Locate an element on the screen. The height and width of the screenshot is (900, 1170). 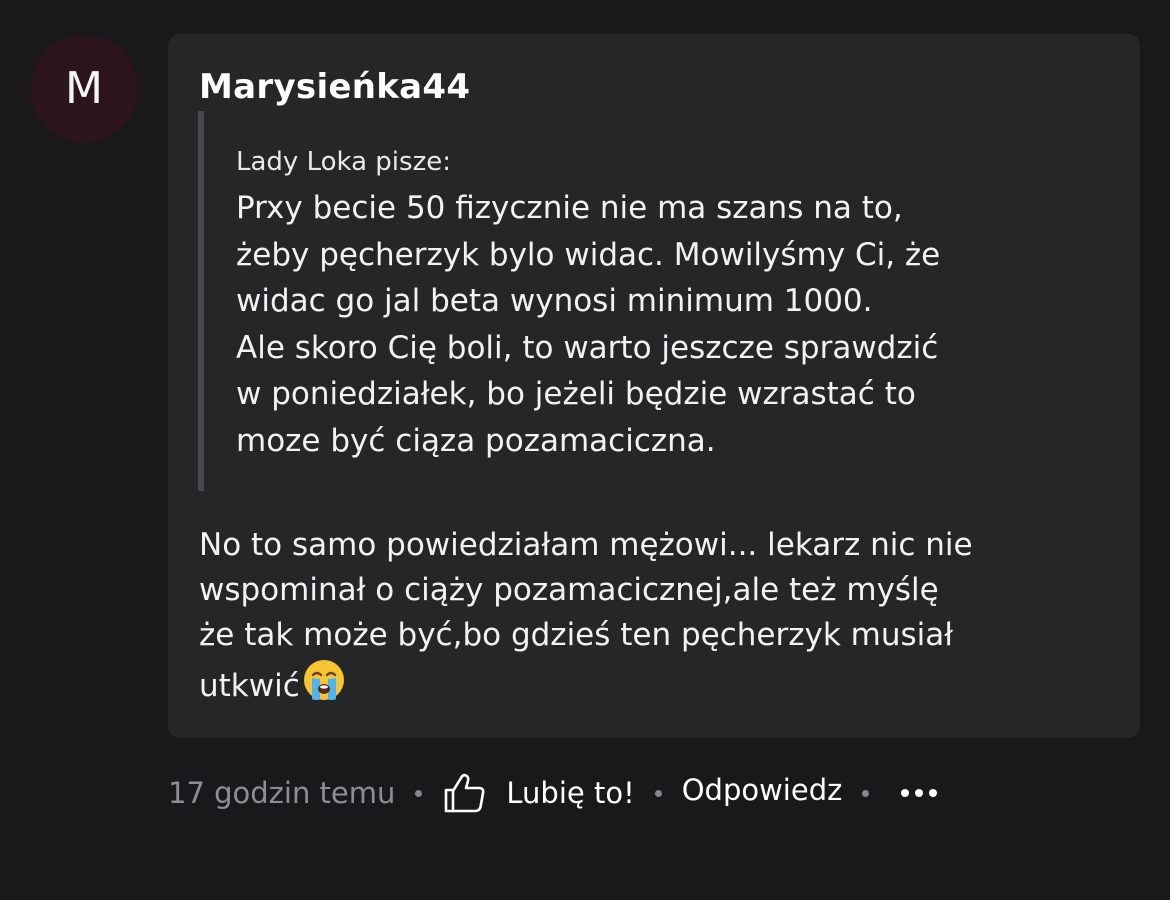
reply-button: Odpowiedz is located at coordinates (762, 790).